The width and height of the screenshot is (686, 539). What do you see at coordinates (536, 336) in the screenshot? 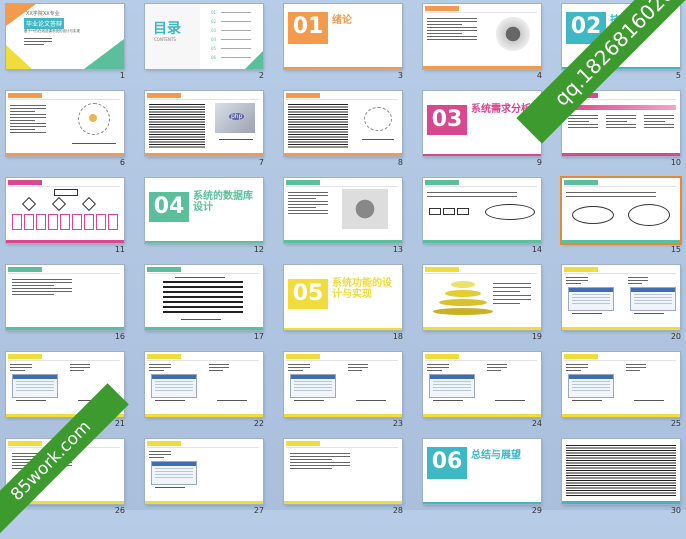
I see `slide-number: 19` at bounding box center [536, 336].